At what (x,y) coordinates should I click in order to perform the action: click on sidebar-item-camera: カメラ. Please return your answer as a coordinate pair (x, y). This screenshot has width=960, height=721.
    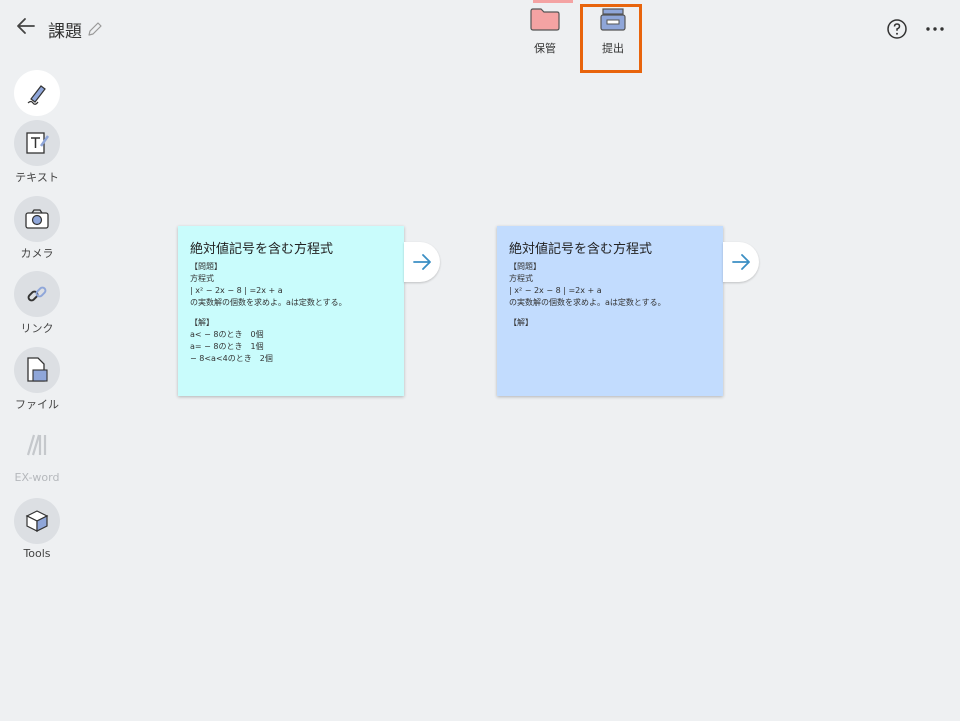
    Looking at the image, I should click on (37, 228).